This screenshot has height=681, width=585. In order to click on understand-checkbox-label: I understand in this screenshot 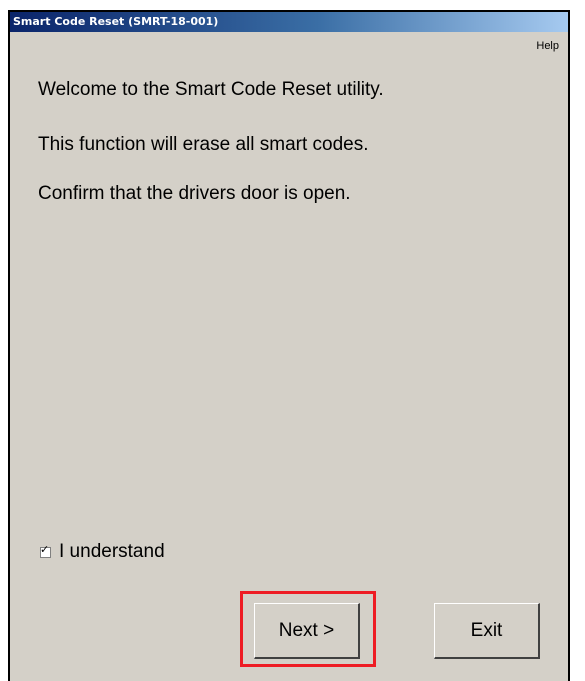, I will do `click(112, 551)`.